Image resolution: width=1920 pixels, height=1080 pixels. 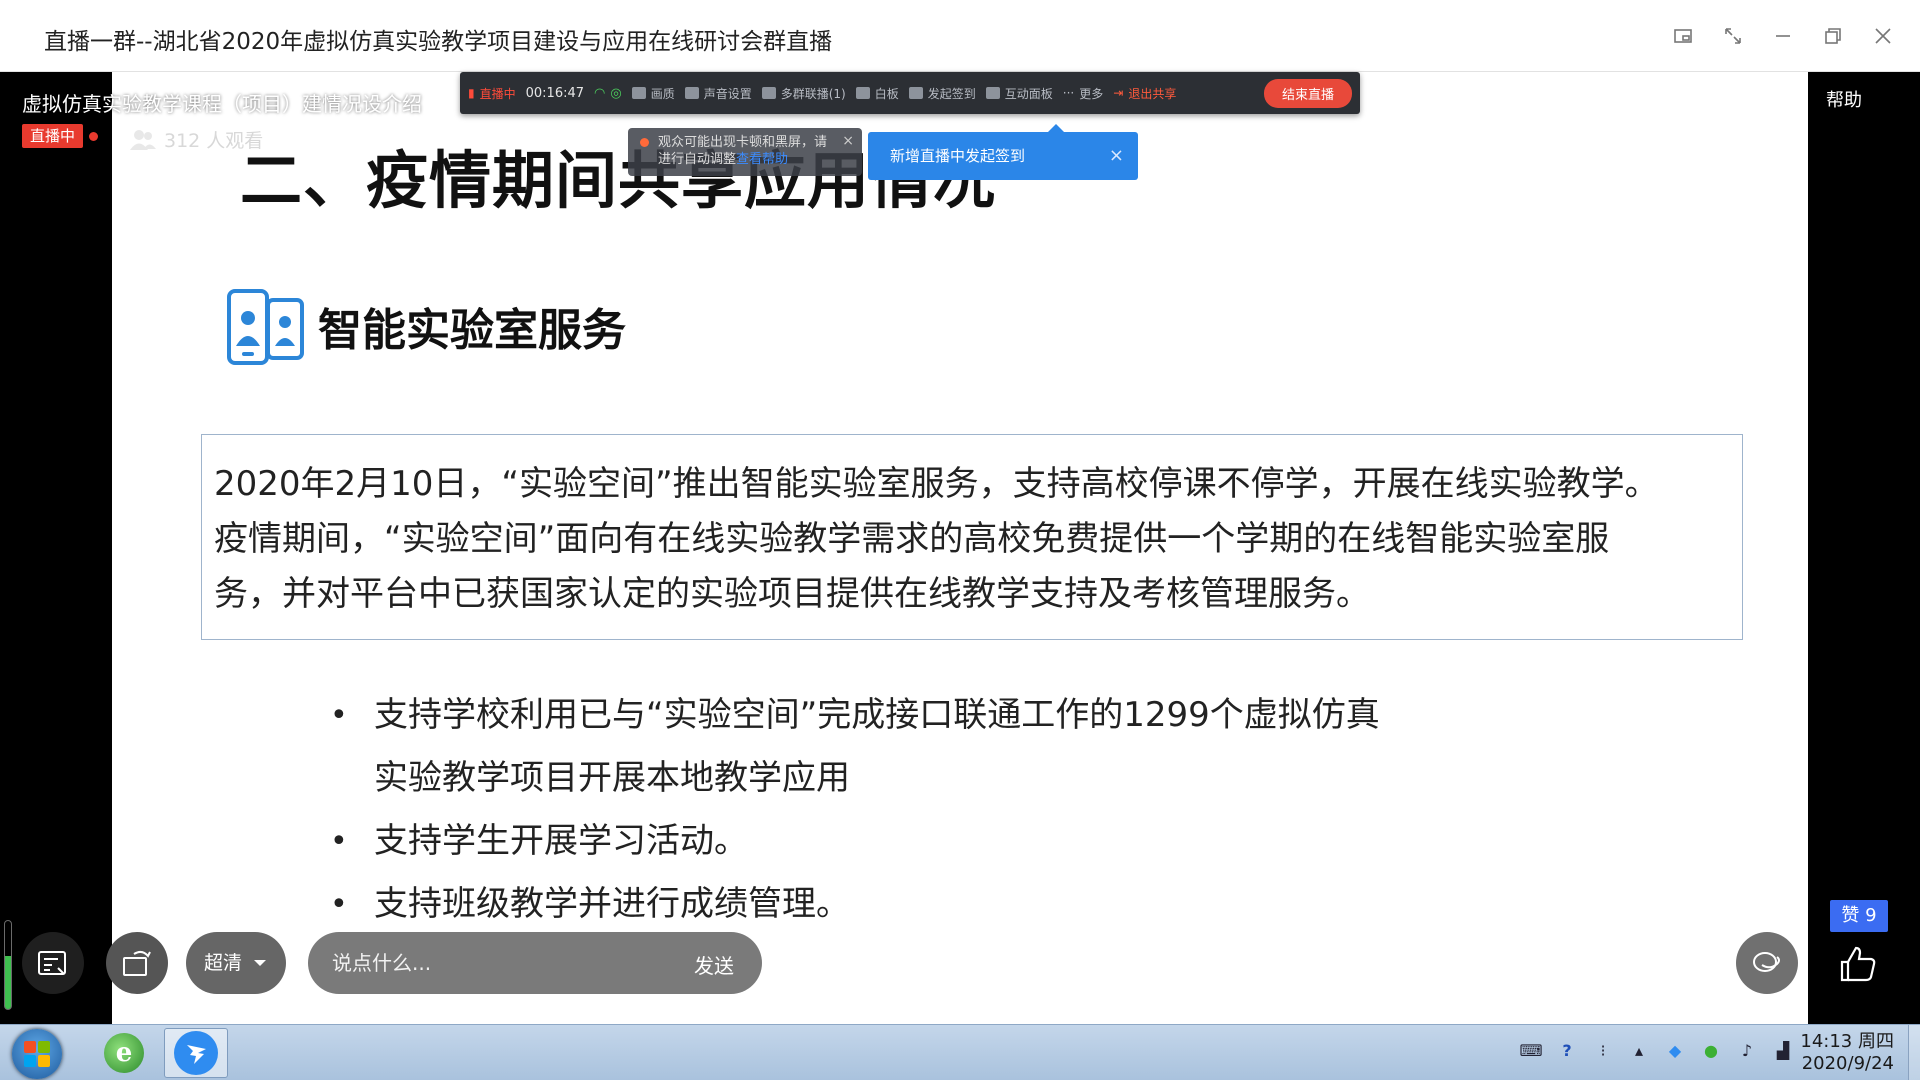 I want to click on quality-selector: 超清, so click(x=236, y=963).